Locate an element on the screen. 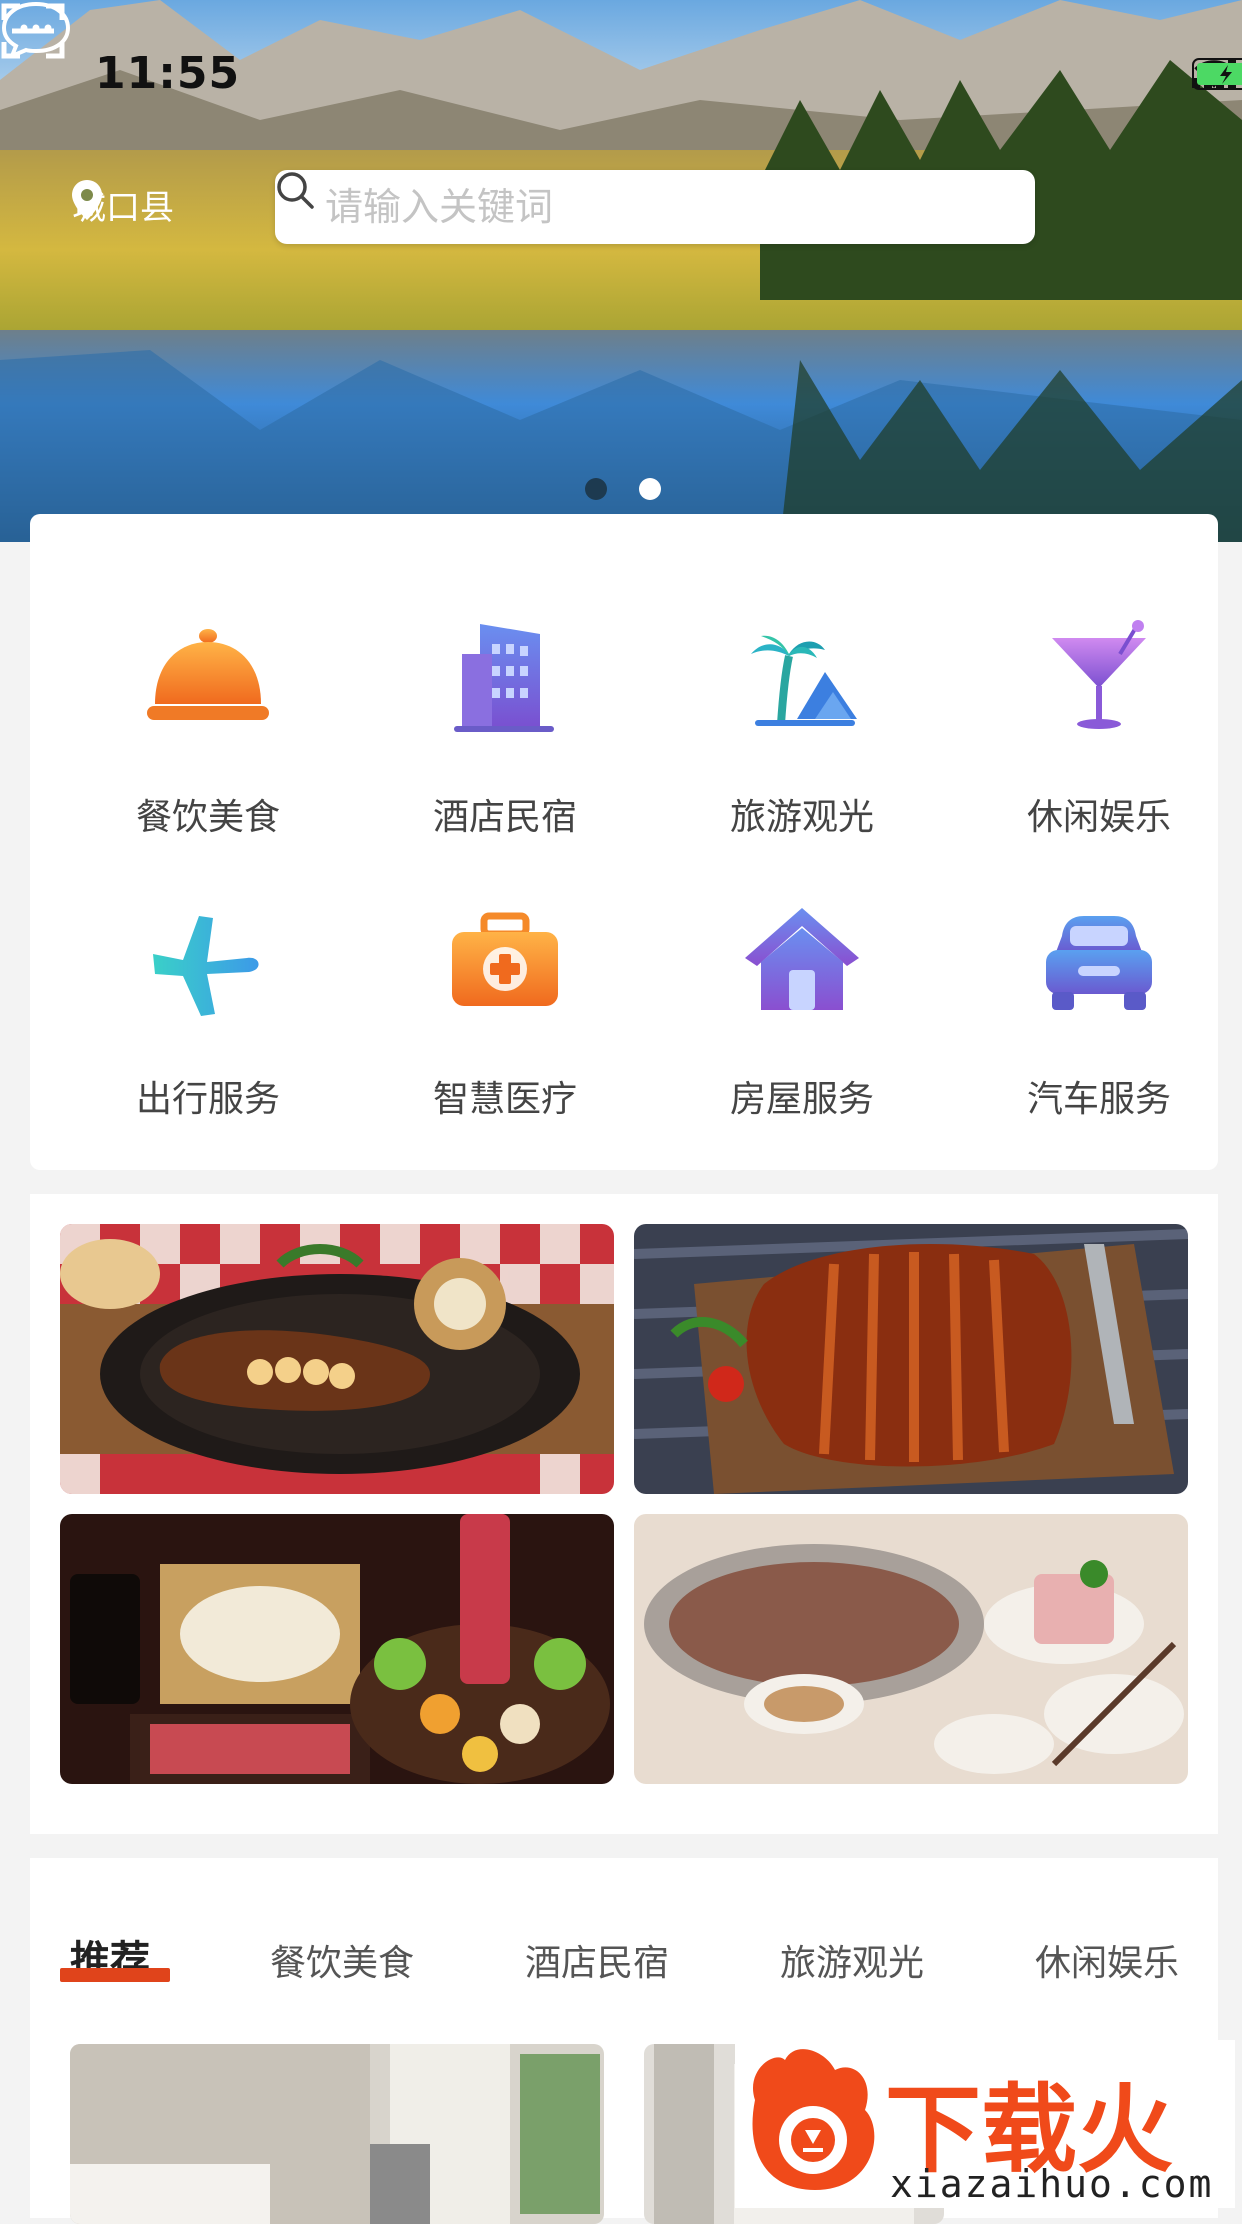  category-leisure: 休闲娱乐 is located at coordinates (1099, 744).